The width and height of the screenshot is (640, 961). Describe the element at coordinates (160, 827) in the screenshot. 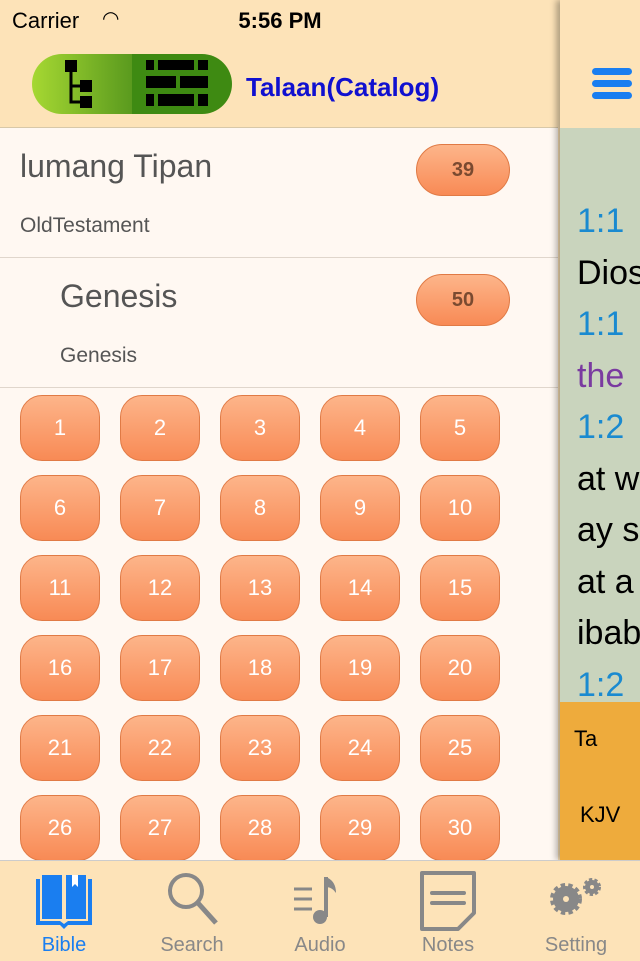

I see `chapter-button: 27` at that location.